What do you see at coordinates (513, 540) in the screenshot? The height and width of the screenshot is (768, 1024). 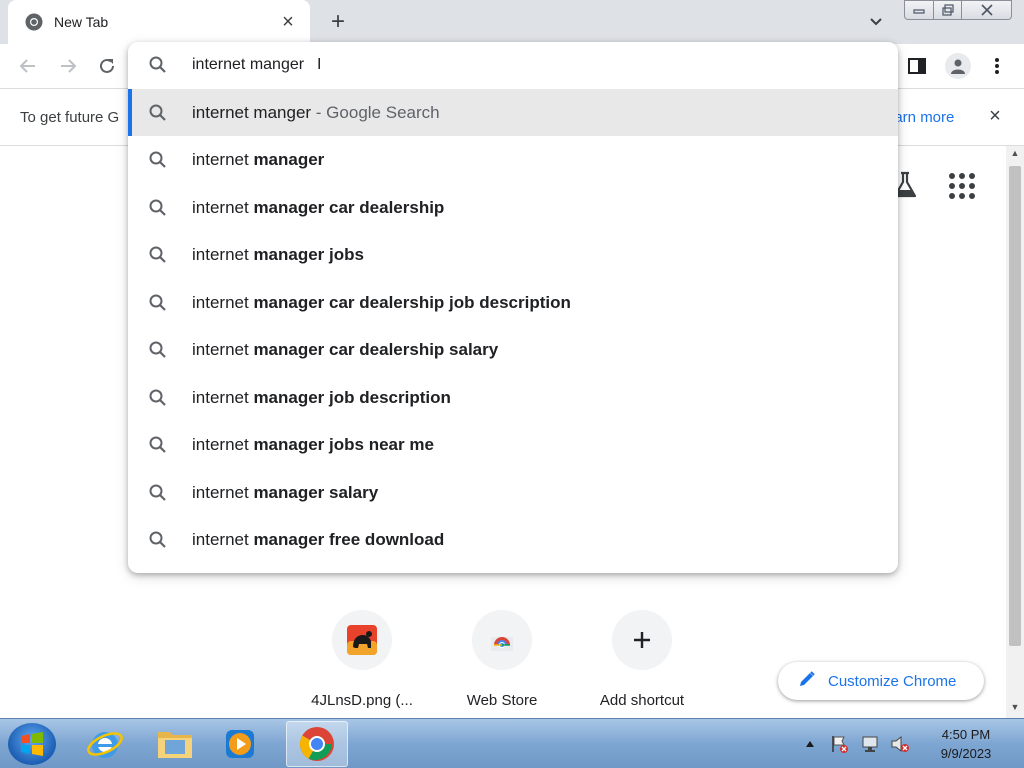 I see `omnibox-suggestion: internet manager free download` at bounding box center [513, 540].